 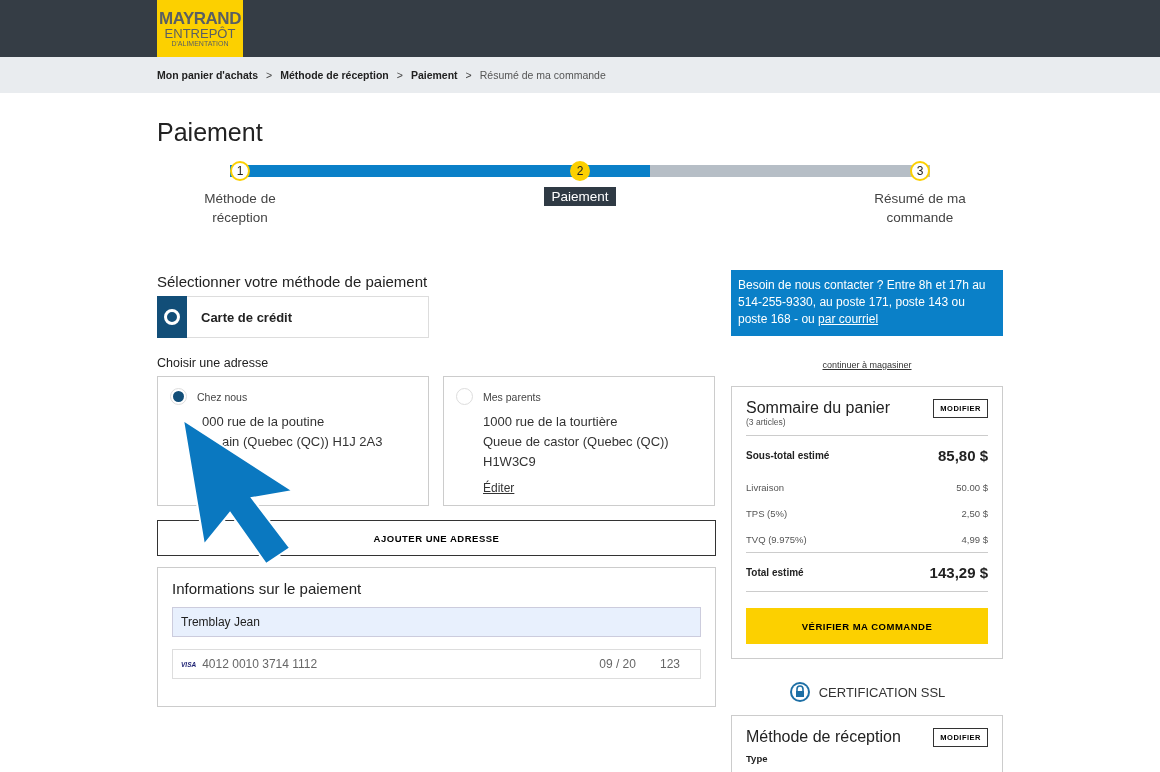 I want to click on address-line: 1000 rue de la tourtière, so click(x=551, y=422).